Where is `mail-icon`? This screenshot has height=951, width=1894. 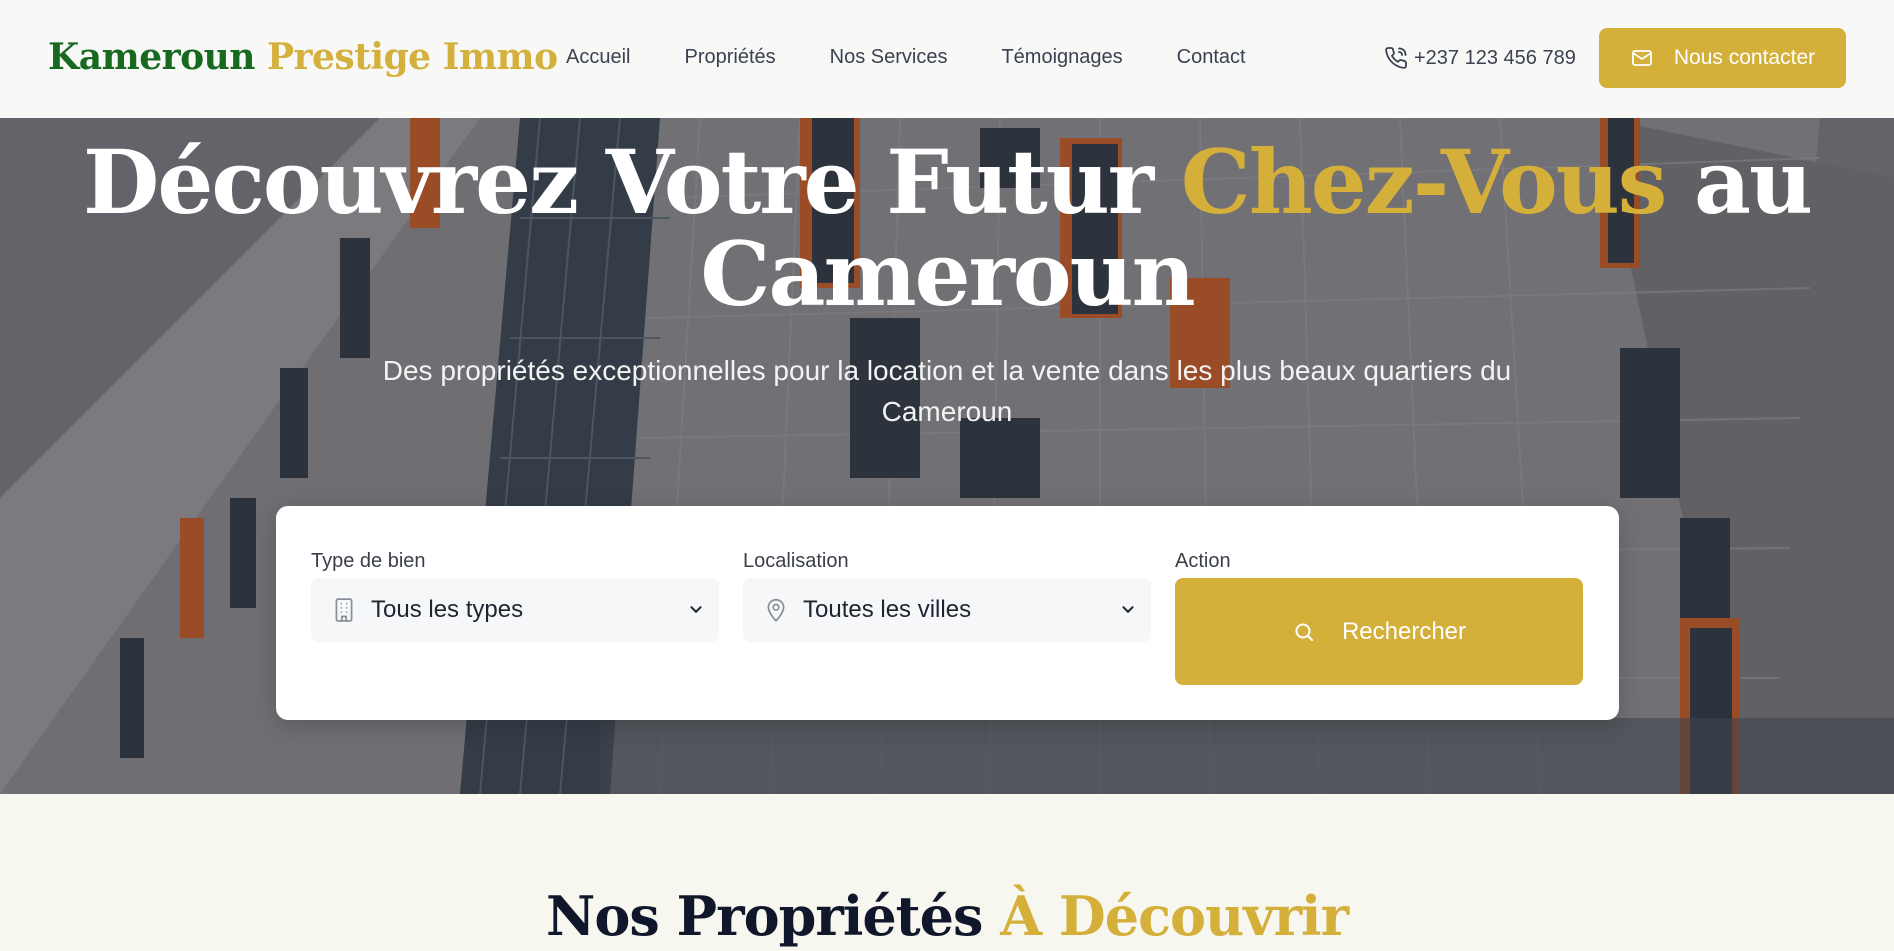 mail-icon is located at coordinates (1641, 58).